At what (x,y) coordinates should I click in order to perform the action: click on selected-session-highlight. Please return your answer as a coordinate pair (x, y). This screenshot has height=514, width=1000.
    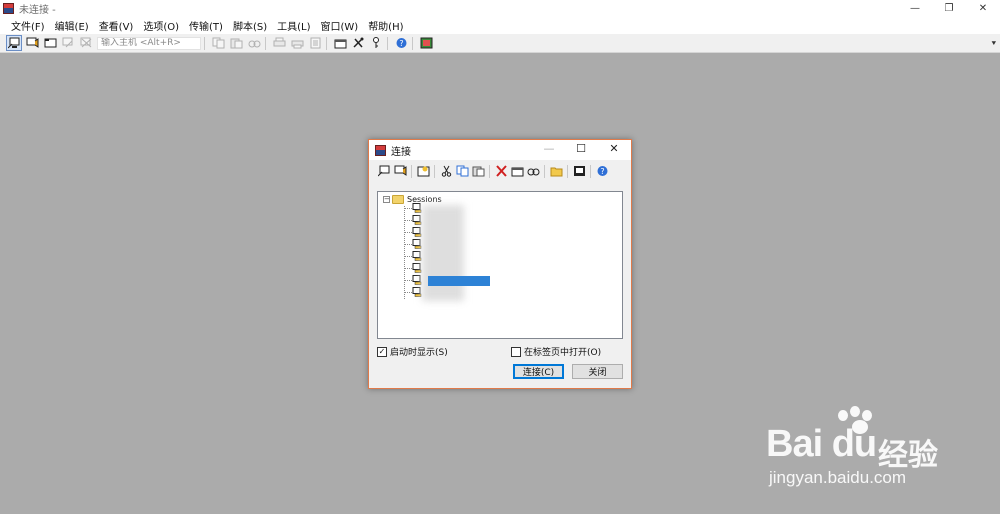
    Looking at the image, I should click on (459, 281).